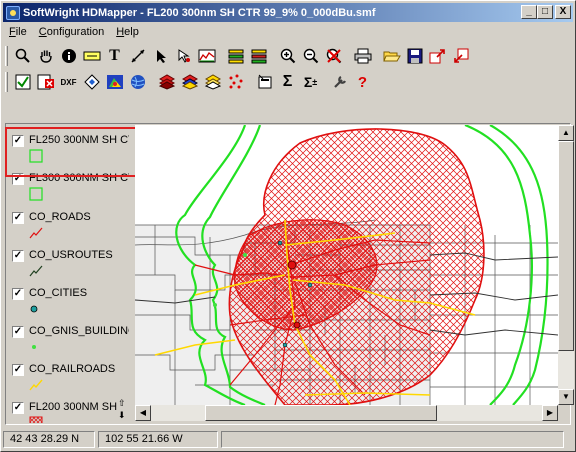 This screenshot has width=576, height=452. Describe the element at coordinates (158, 439) in the screenshot. I see `status-longitude: 102 55 21.66 W` at that location.